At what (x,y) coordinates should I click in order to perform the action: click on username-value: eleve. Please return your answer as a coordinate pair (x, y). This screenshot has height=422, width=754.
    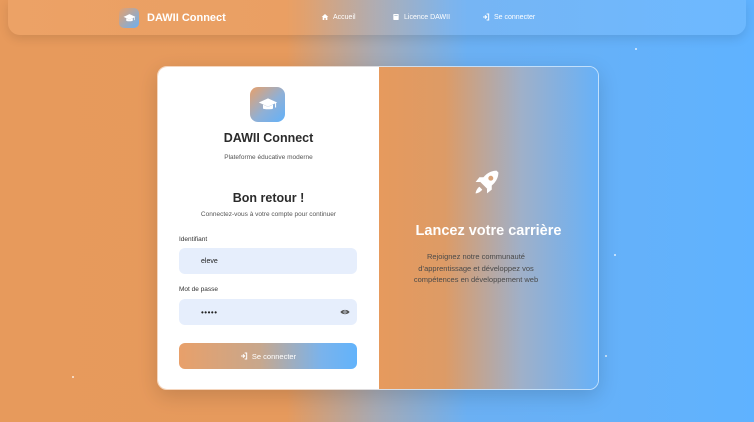
    Looking at the image, I should click on (209, 261).